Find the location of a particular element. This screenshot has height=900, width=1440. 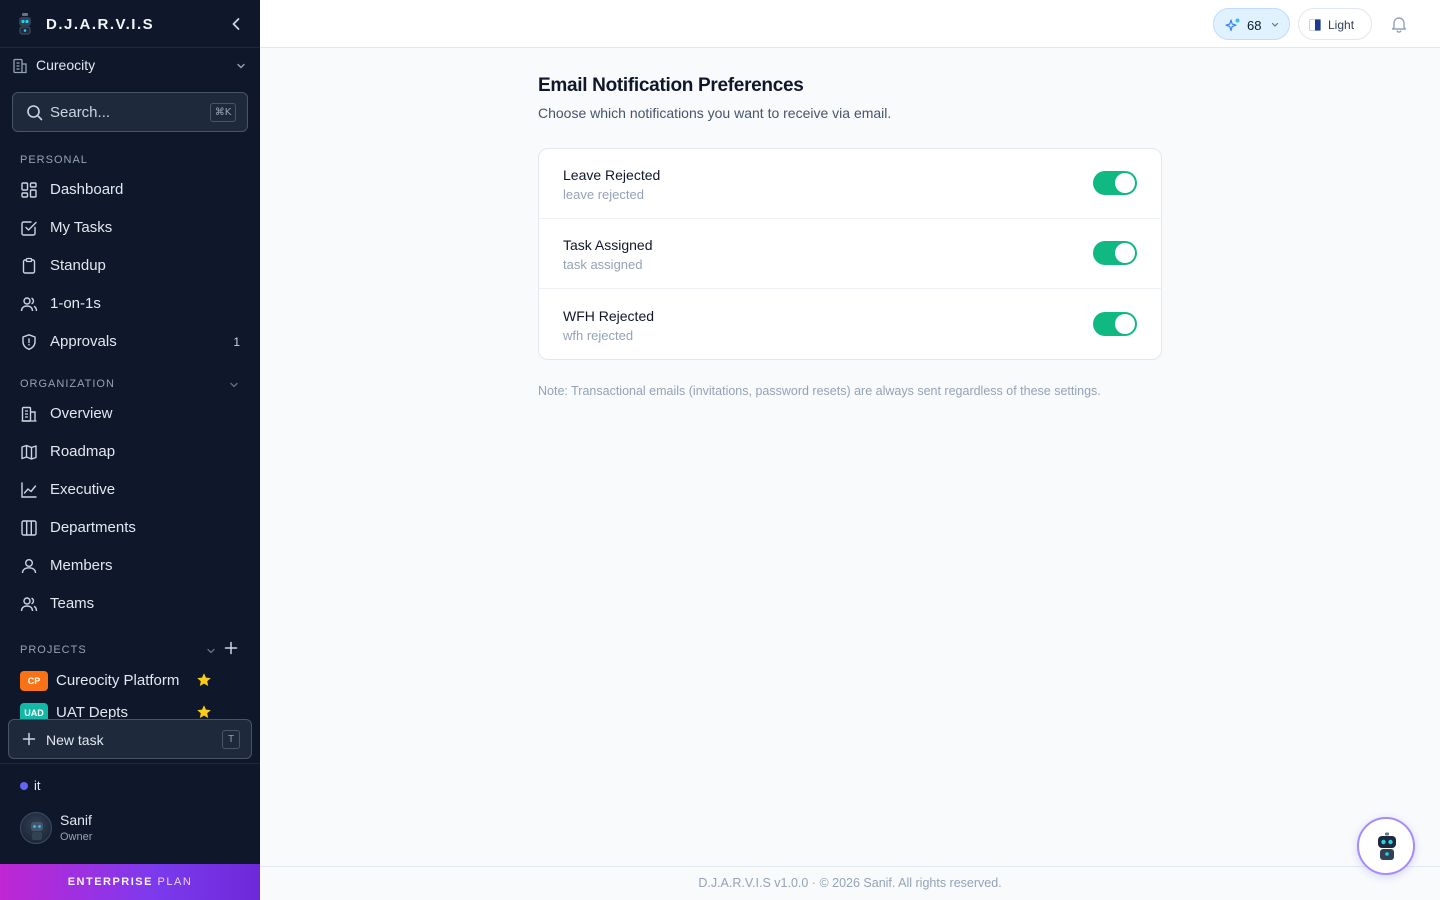

preference-title: Task Assigned is located at coordinates (608, 245).